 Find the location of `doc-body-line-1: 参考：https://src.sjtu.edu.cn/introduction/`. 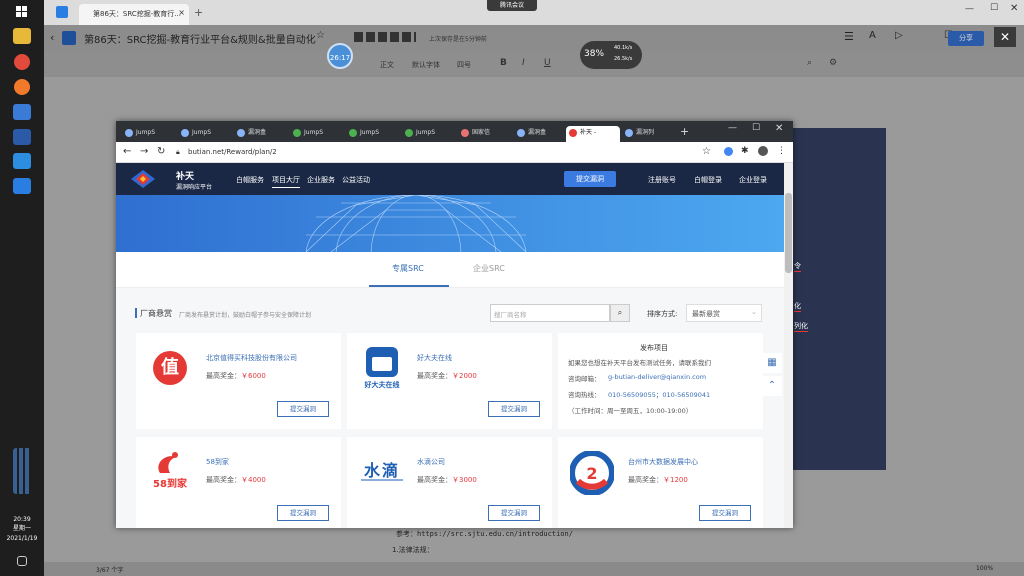

doc-body-line-1: 参考：https://src.sjtu.edu.cn/introduction/ is located at coordinates (484, 534).